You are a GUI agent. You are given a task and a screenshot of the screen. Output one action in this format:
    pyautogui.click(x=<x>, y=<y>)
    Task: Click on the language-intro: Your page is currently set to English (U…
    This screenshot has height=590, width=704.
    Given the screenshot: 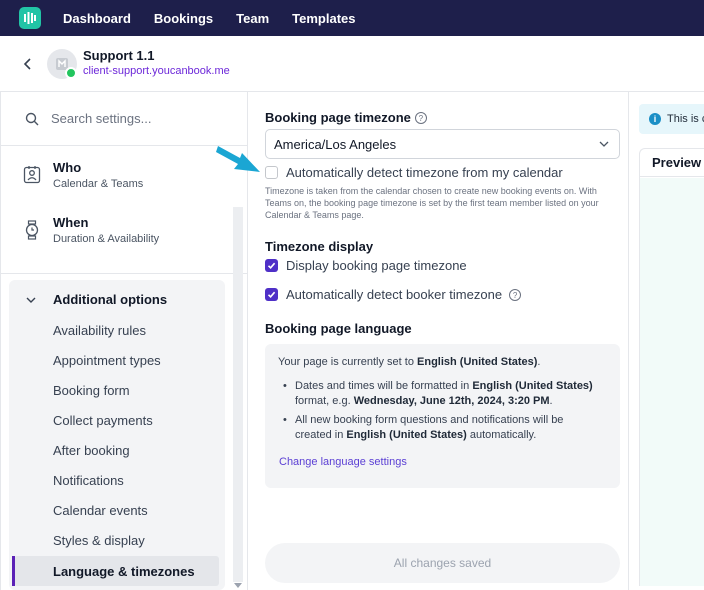 What is the action you would take?
    pyautogui.click(x=409, y=362)
    